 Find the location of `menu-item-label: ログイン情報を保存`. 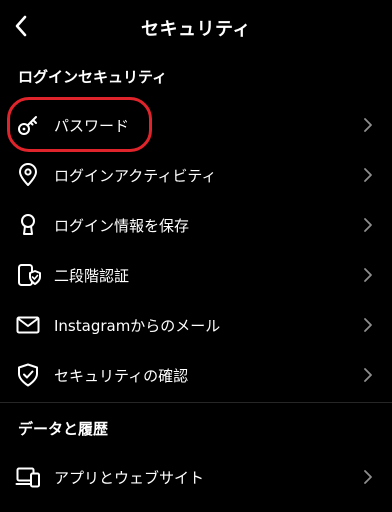

menu-item-label: ログイン情報を保存 is located at coordinates (122, 226).